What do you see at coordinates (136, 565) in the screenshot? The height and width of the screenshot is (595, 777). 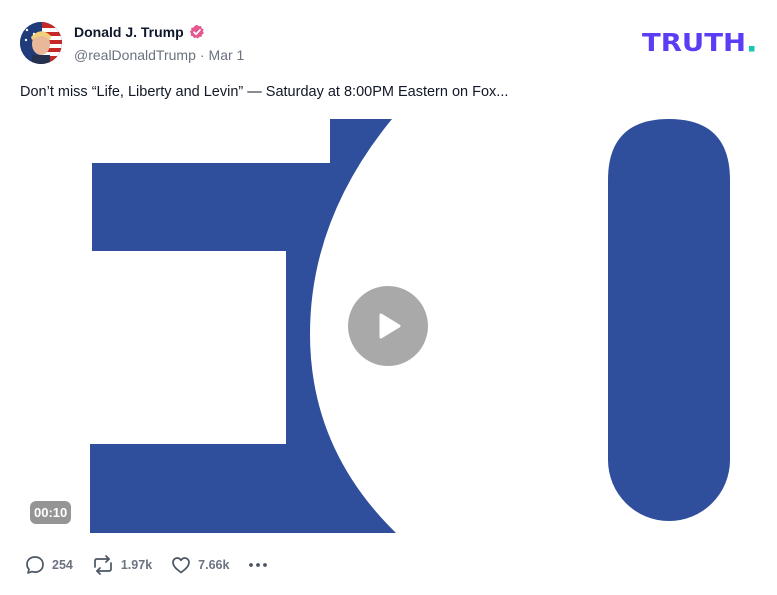 I see `retruth-count: 1.97k` at bounding box center [136, 565].